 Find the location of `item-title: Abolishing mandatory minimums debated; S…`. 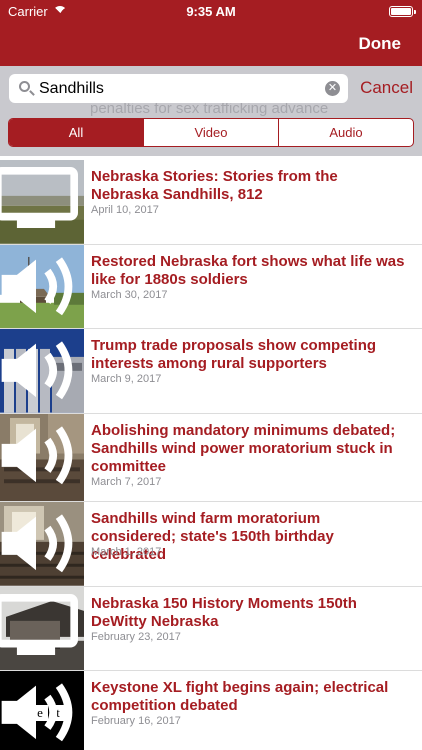

item-title: Abolishing mandatory minimums debated; S… is located at coordinates (243, 449).